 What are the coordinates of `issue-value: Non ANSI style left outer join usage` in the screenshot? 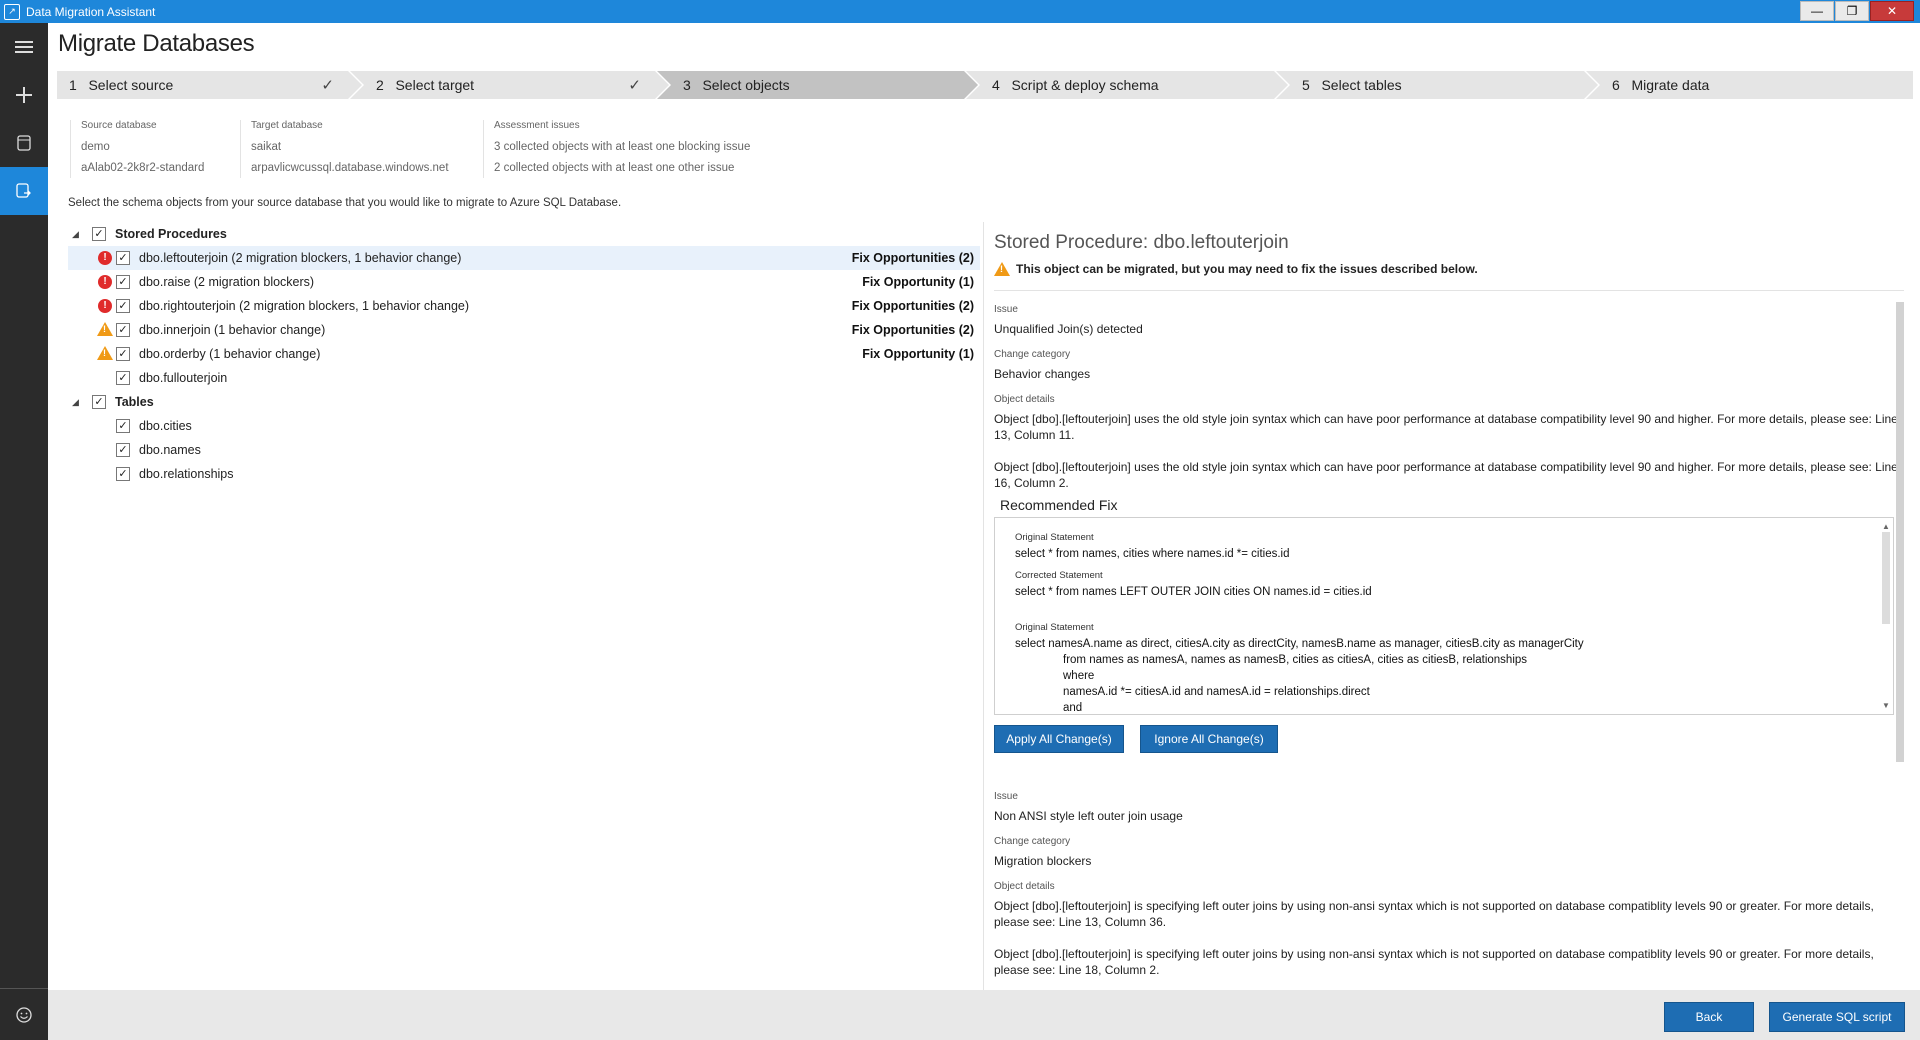 It's located at (1088, 816).